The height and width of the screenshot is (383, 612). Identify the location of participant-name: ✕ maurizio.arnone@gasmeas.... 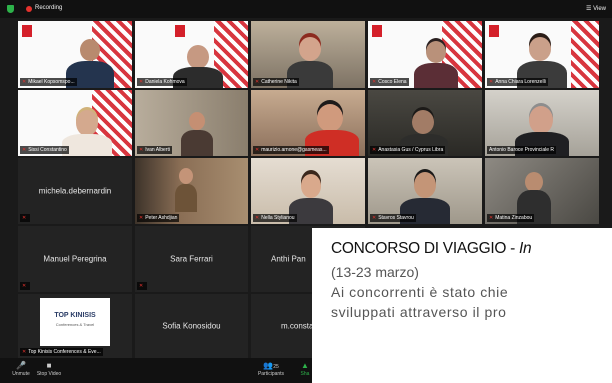
(291, 150).